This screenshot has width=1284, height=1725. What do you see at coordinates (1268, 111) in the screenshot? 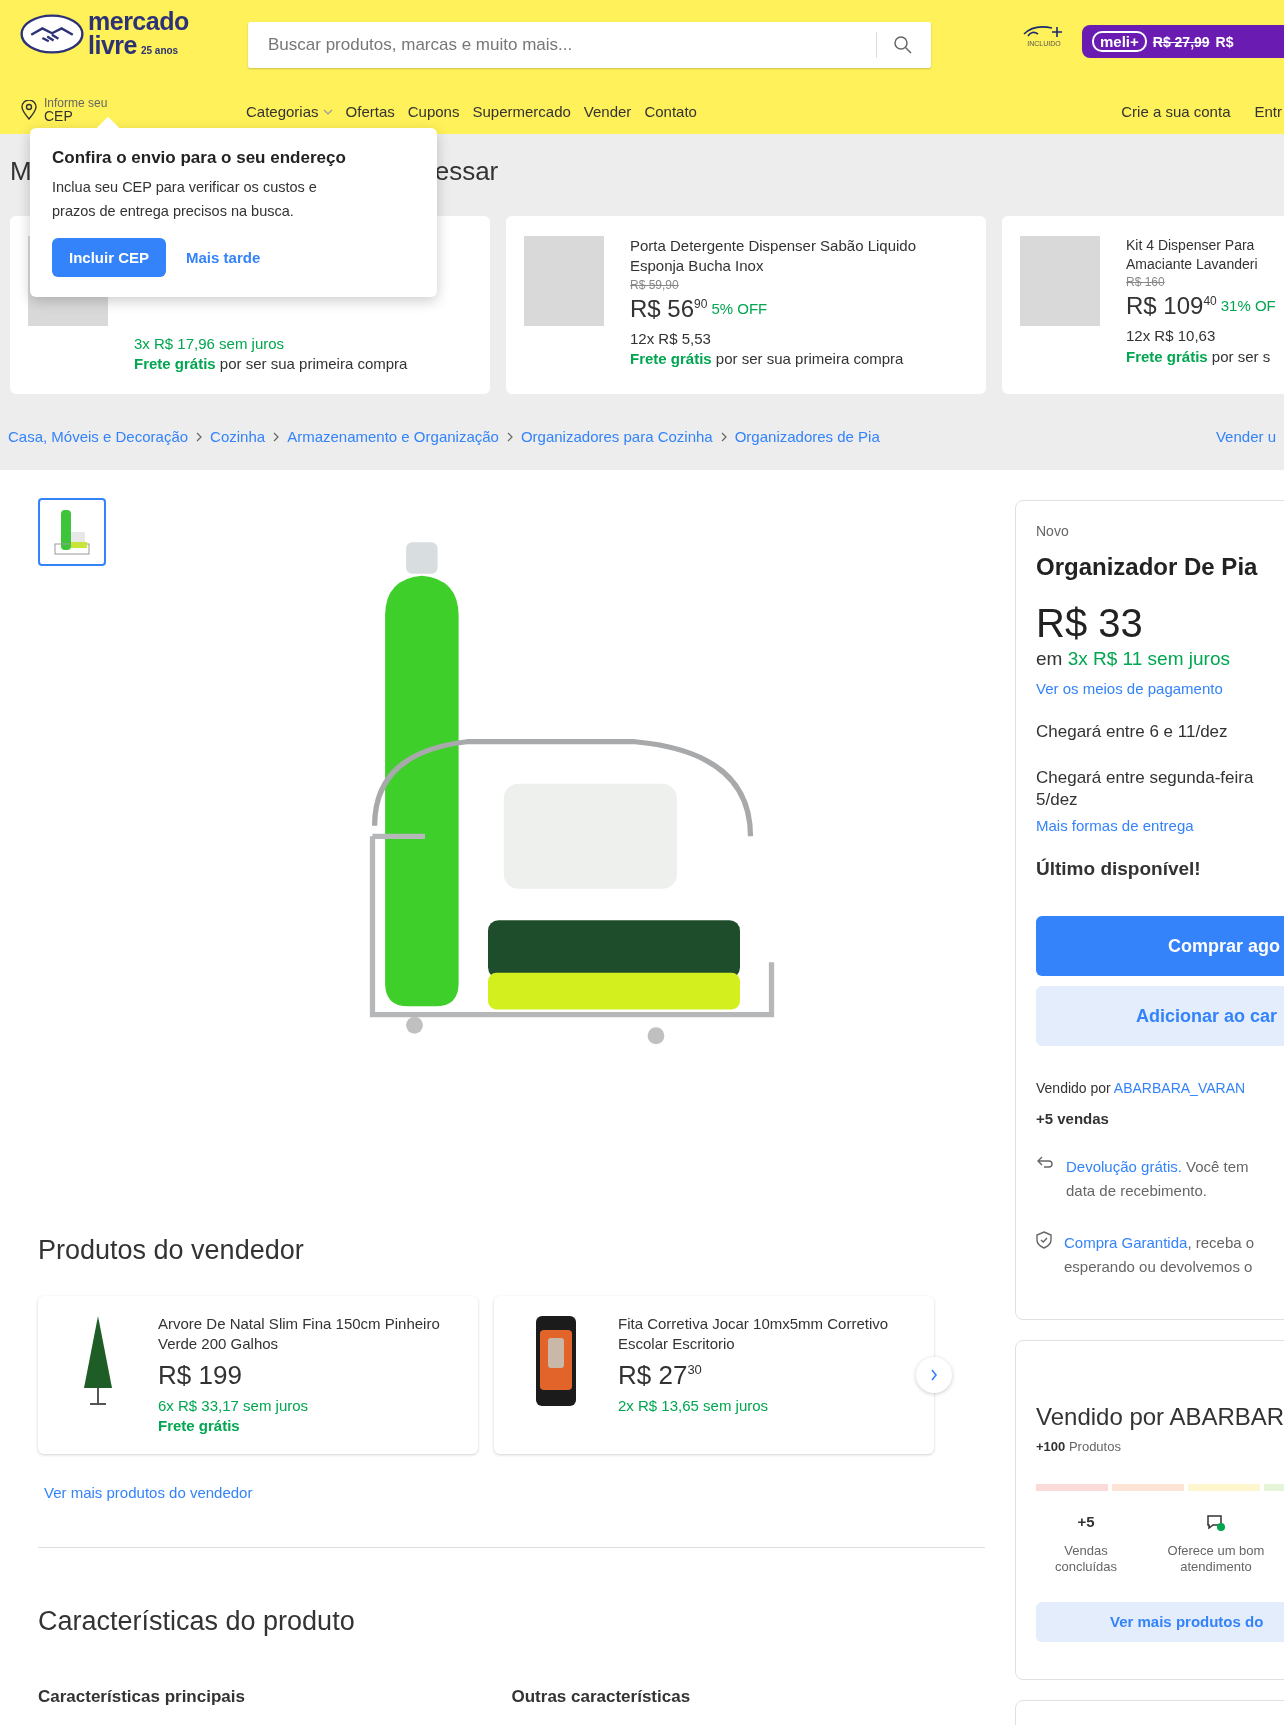
I see `account-link: Entr` at bounding box center [1268, 111].